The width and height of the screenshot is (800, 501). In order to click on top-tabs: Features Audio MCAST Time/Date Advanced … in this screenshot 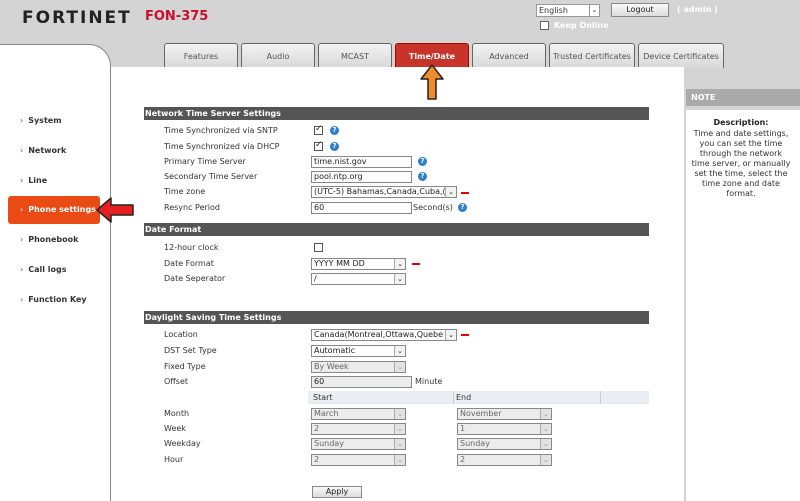, I will do `click(445, 55)`.